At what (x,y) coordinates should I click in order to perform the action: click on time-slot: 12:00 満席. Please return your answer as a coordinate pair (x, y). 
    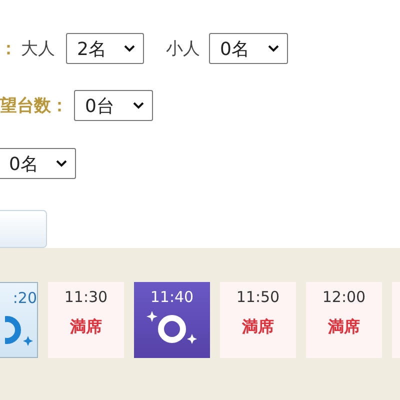
    Looking at the image, I should click on (344, 320).